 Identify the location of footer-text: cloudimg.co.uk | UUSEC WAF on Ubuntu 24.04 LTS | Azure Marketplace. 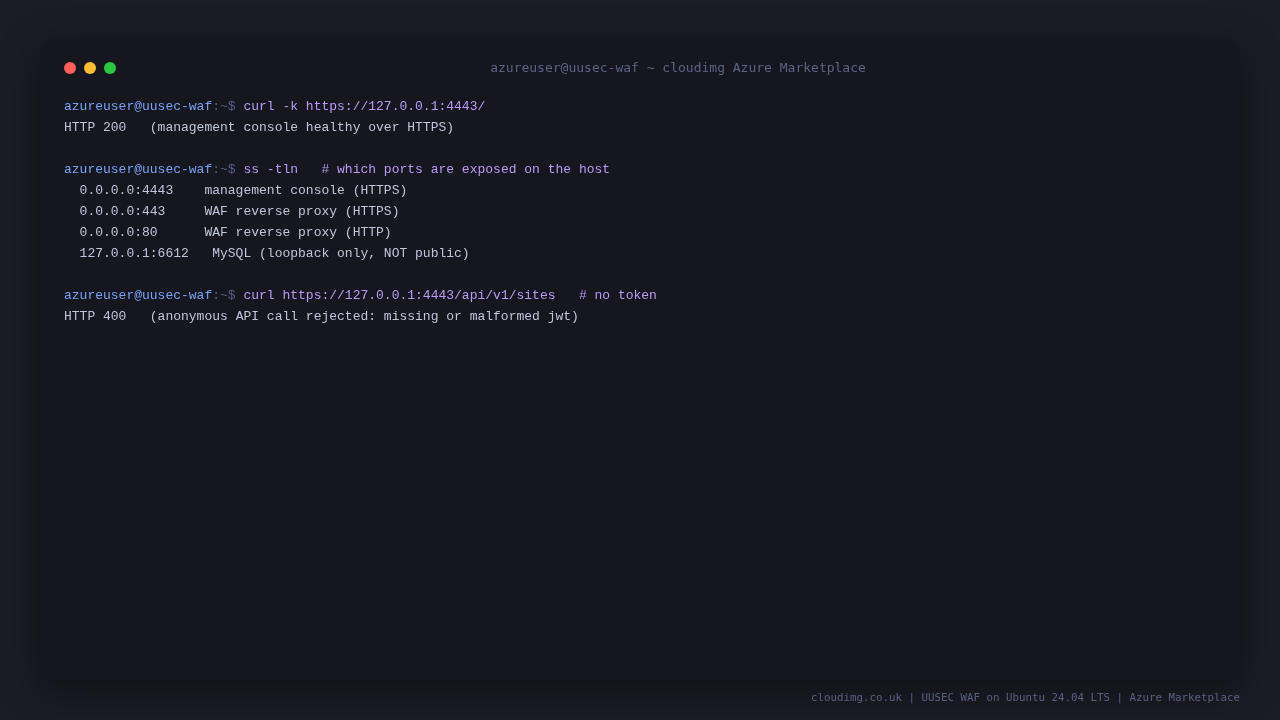
(1025, 698).